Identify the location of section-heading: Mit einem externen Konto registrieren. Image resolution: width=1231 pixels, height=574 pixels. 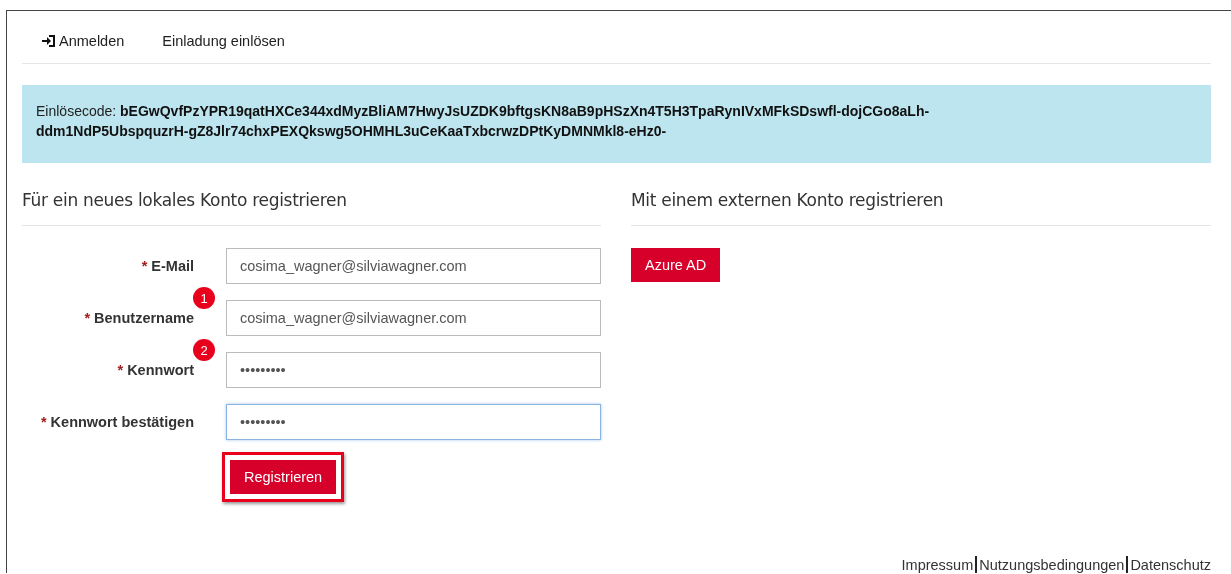
(921, 194).